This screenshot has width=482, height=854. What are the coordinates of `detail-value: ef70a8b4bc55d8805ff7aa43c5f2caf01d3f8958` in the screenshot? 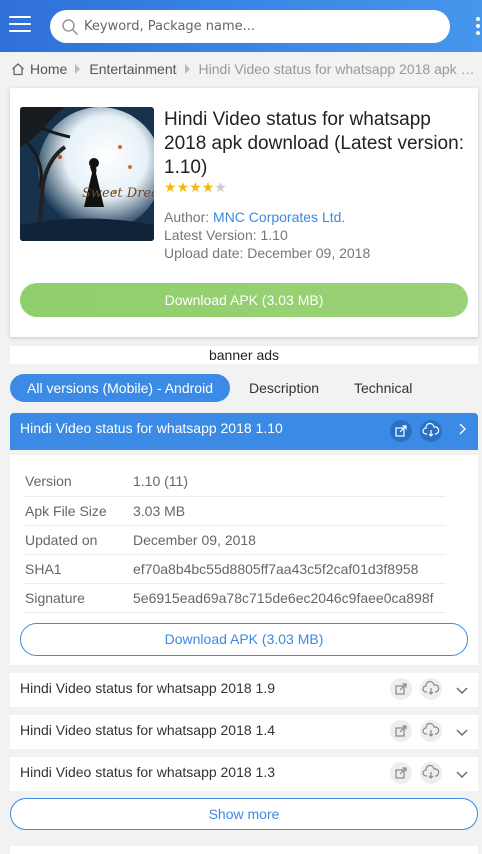 It's located at (289, 569).